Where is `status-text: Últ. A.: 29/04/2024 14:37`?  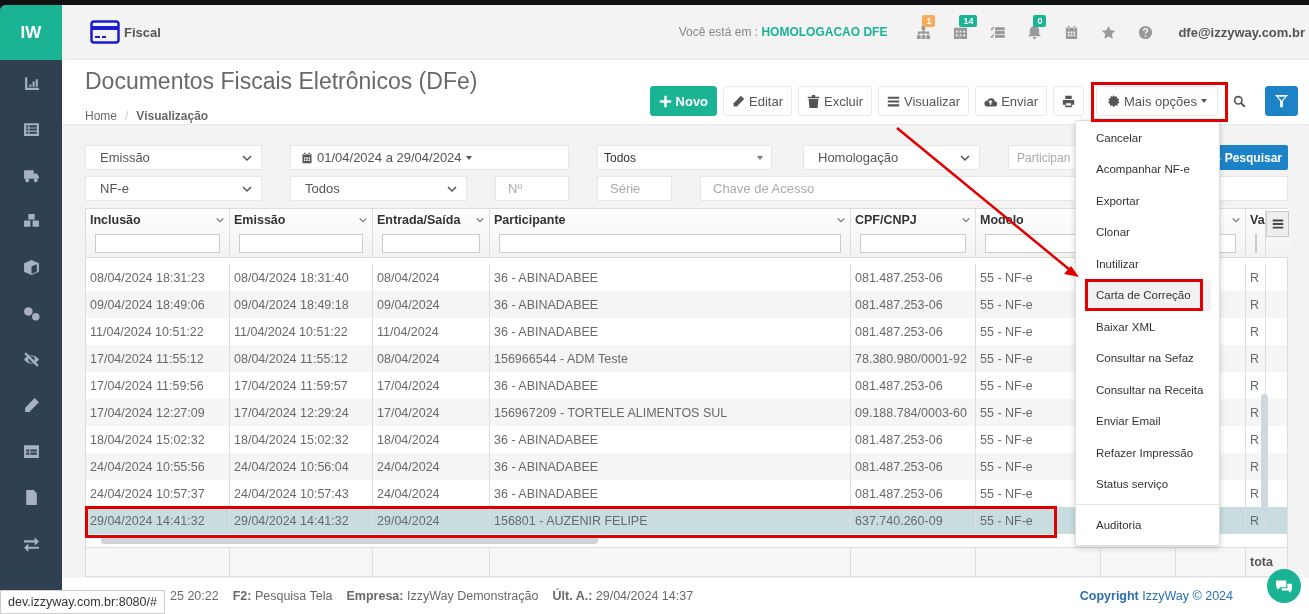
status-text: Últ. A.: 29/04/2024 14:37 is located at coordinates (623, 596).